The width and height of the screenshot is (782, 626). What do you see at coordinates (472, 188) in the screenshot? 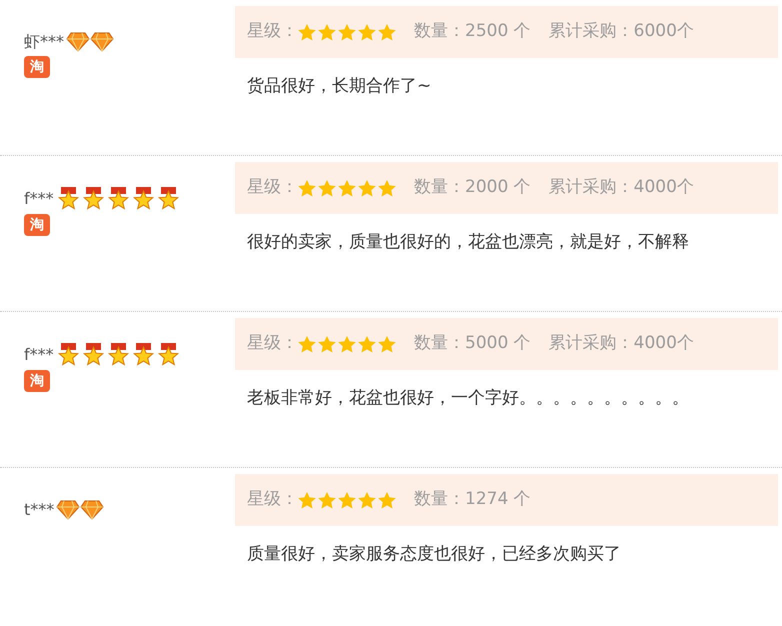
I see `quantity-text: 数量：2000 个` at bounding box center [472, 188].